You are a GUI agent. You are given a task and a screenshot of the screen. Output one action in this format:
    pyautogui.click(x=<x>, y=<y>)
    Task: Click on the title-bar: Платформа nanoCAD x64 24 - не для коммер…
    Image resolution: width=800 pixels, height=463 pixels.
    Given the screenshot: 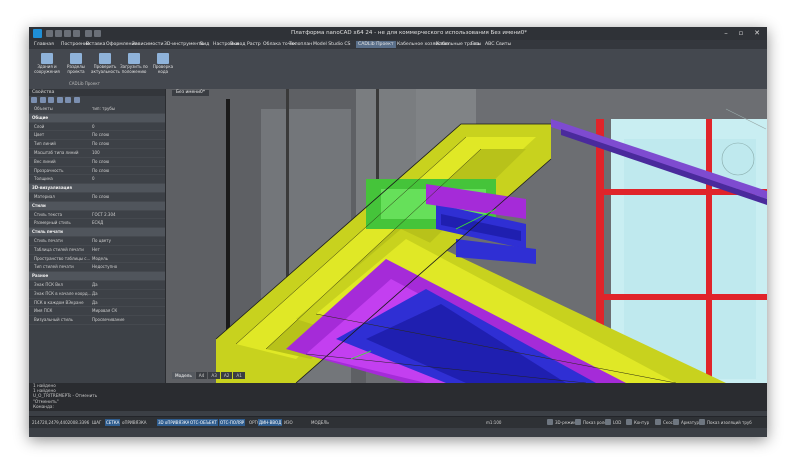 What is the action you would take?
    pyautogui.click(x=398, y=33)
    